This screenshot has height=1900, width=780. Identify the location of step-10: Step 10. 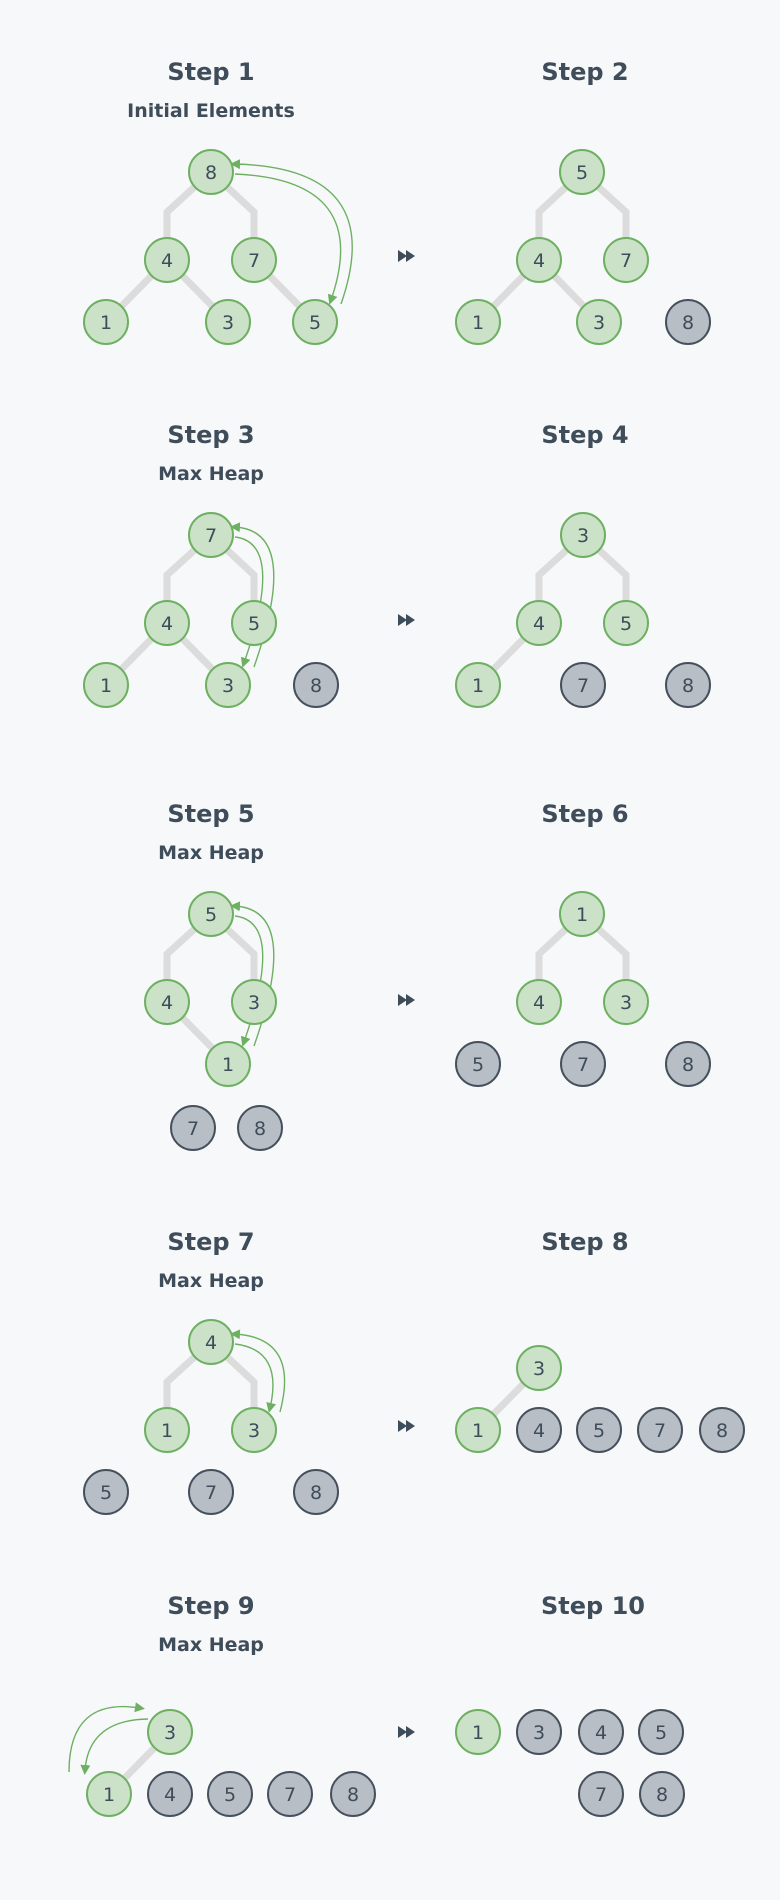
(593, 1606).